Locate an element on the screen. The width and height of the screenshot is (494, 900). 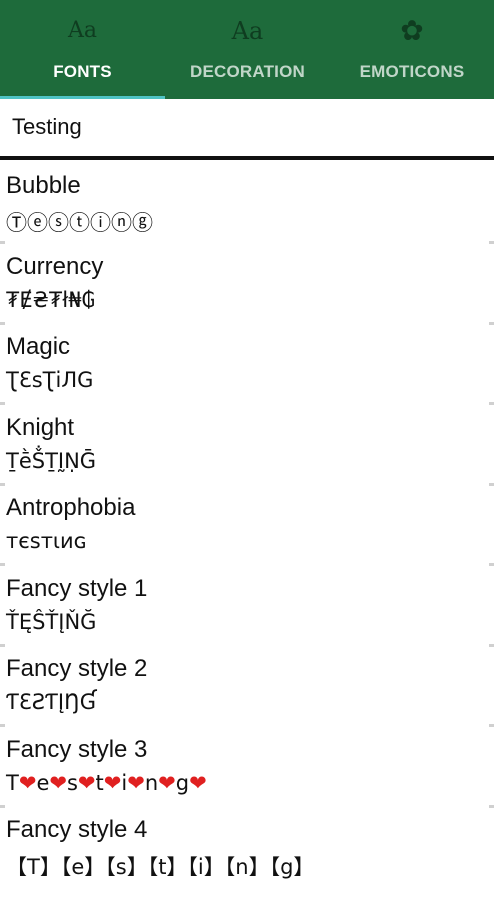
style-name: Fancy style 4 is located at coordinates (77, 829).